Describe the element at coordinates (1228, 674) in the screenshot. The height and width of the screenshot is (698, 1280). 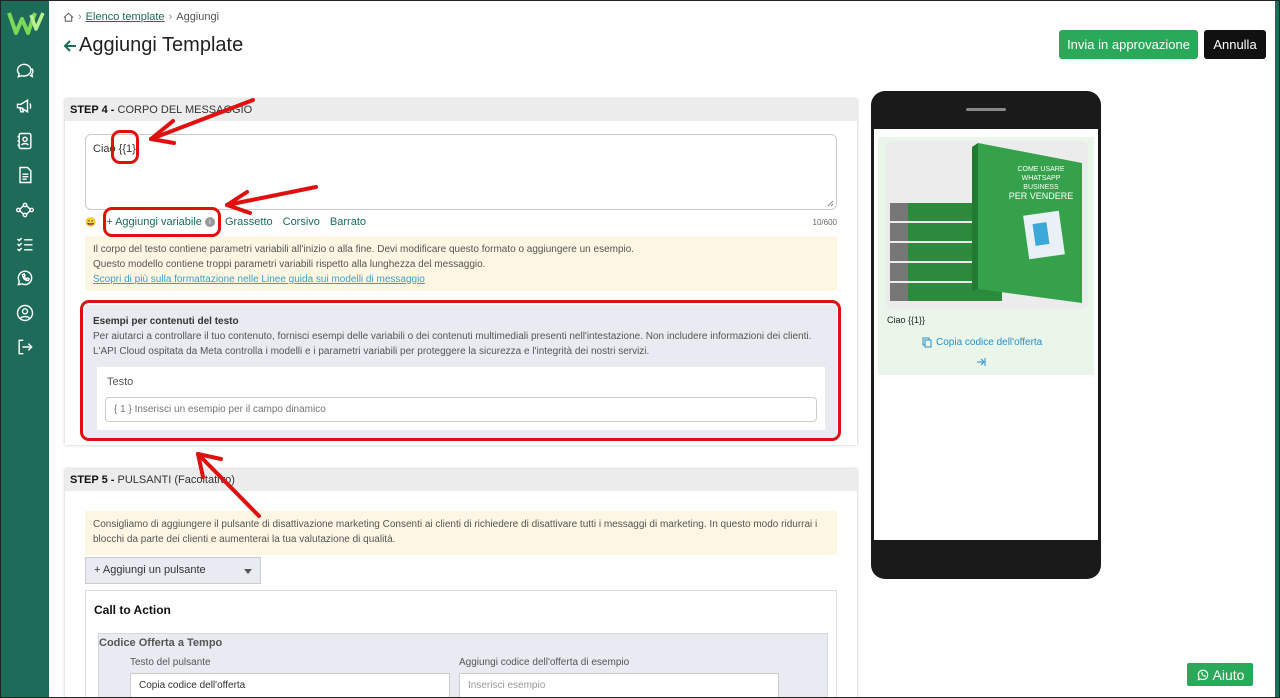
I see `help-label: Aiuto` at that location.